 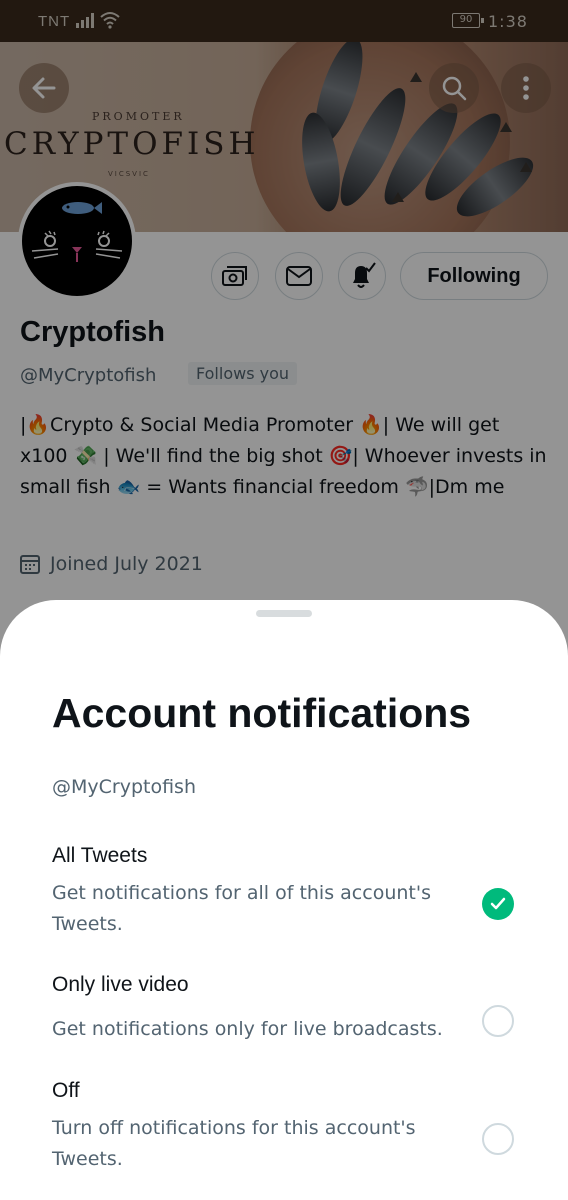 What do you see at coordinates (262, 713) in the screenshot?
I see `sheet-title: Account notifications` at bounding box center [262, 713].